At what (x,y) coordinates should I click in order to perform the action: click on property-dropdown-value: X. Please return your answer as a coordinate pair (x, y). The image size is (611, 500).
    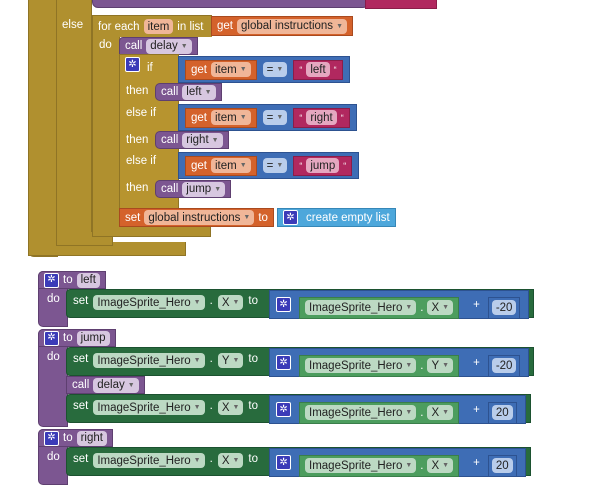
    Looking at the image, I should click on (225, 302).